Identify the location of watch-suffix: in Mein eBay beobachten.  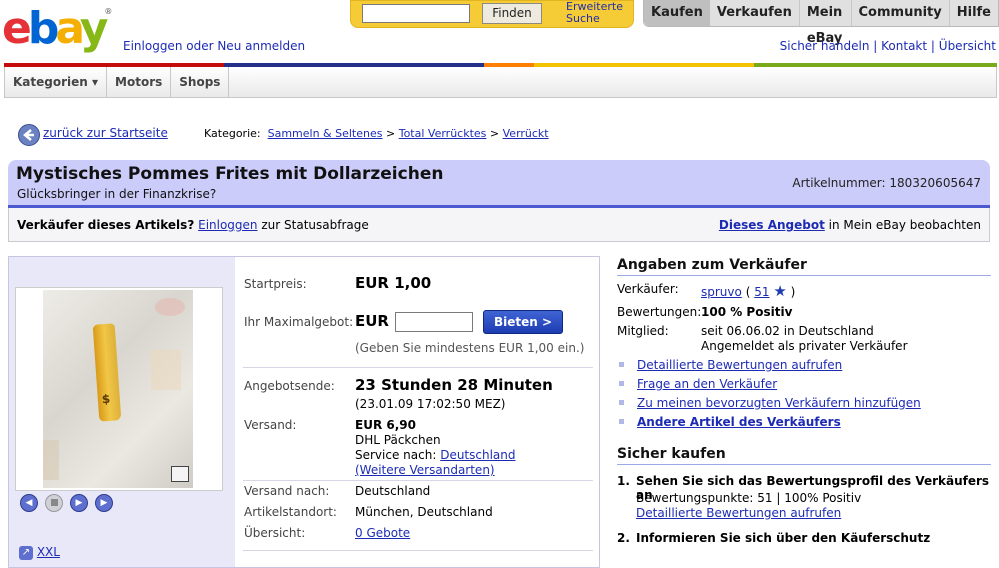
(904, 225).